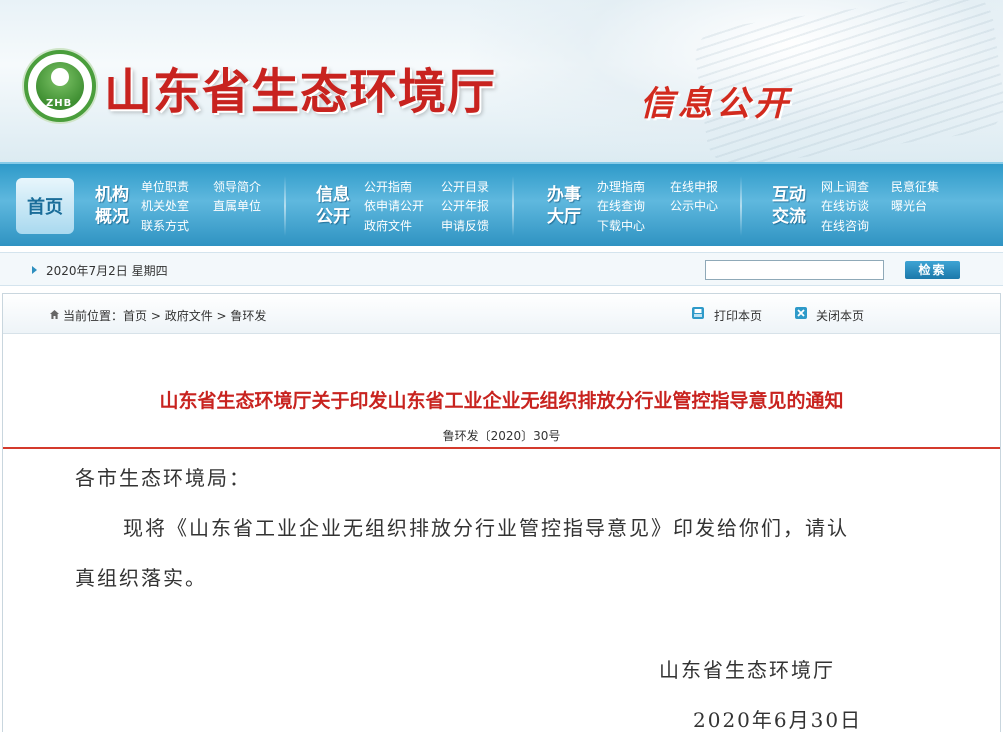  What do you see at coordinates (909, 206) in the screenshot?
I see `nav-link-exposure: 曝光台` at bounding box center [909, 206].